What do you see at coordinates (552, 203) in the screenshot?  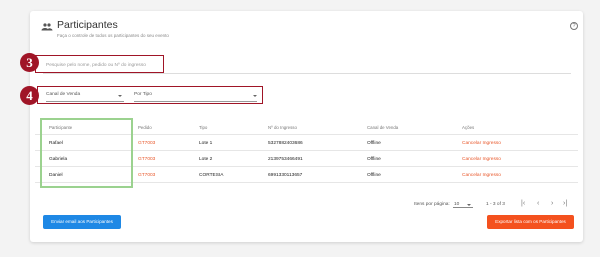 I see `next-page-icon: ›` at bounding box center [552, 203].